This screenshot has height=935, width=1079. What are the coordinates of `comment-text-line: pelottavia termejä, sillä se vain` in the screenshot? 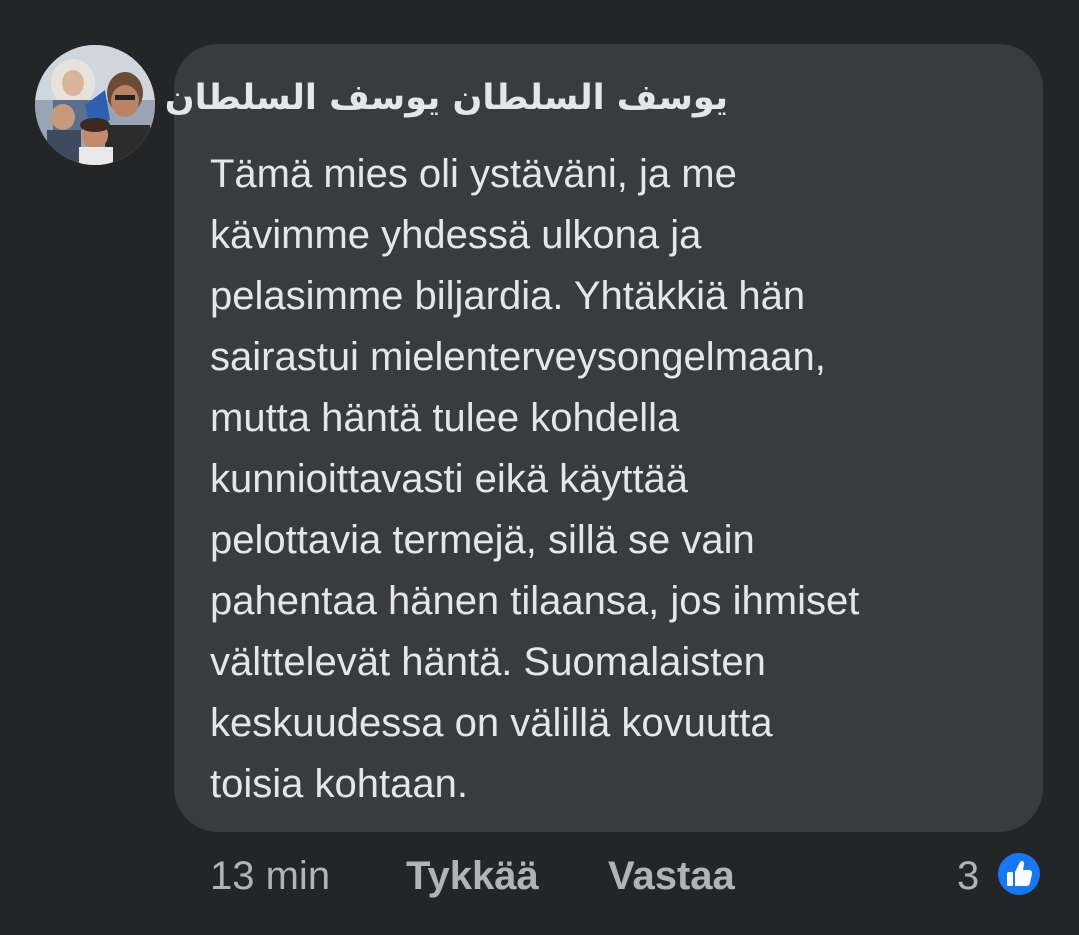 It's located at (482, 540).